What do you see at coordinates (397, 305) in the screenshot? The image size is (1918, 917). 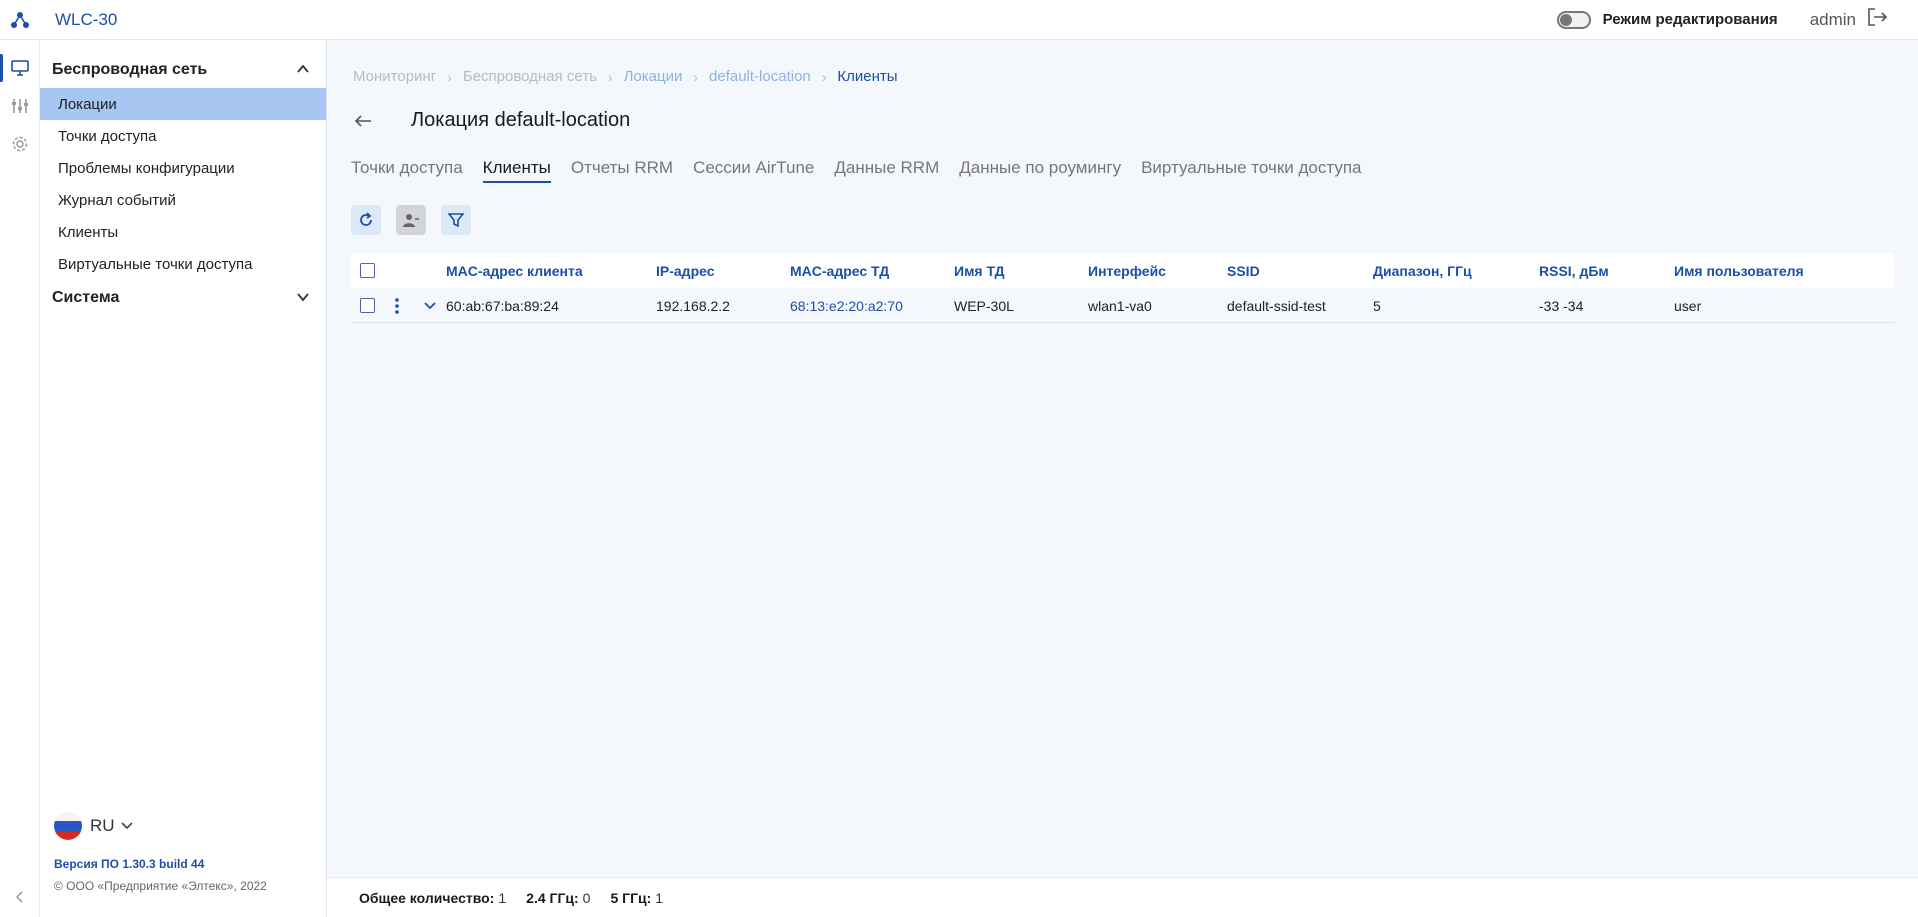 I see `row-menu-icon` at bounding box center [397, 305].